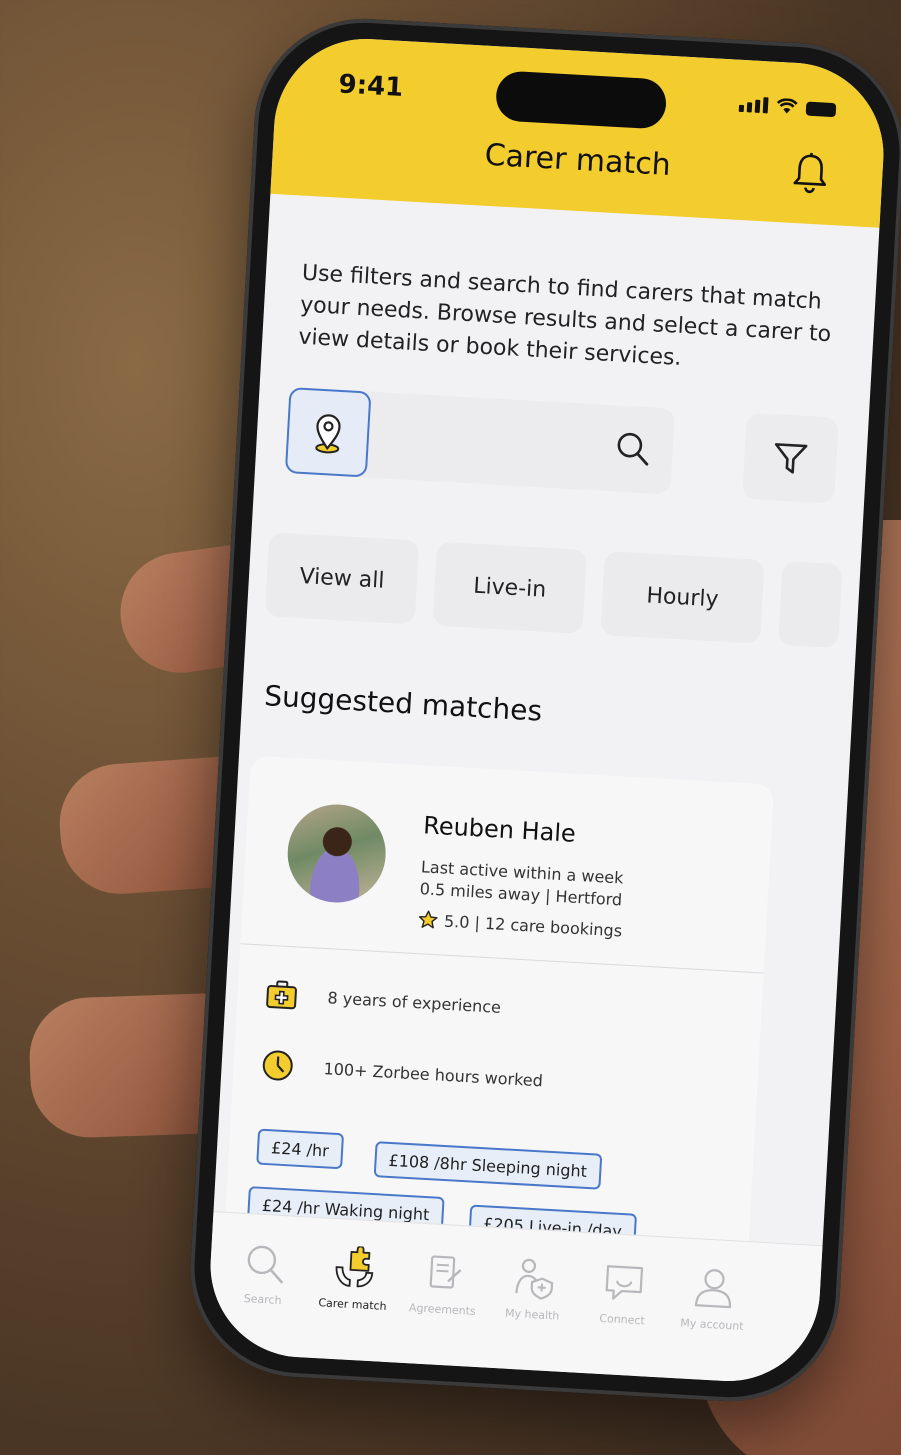  I want to click on tab-carer-match: Carer match, so click(353, 1278).